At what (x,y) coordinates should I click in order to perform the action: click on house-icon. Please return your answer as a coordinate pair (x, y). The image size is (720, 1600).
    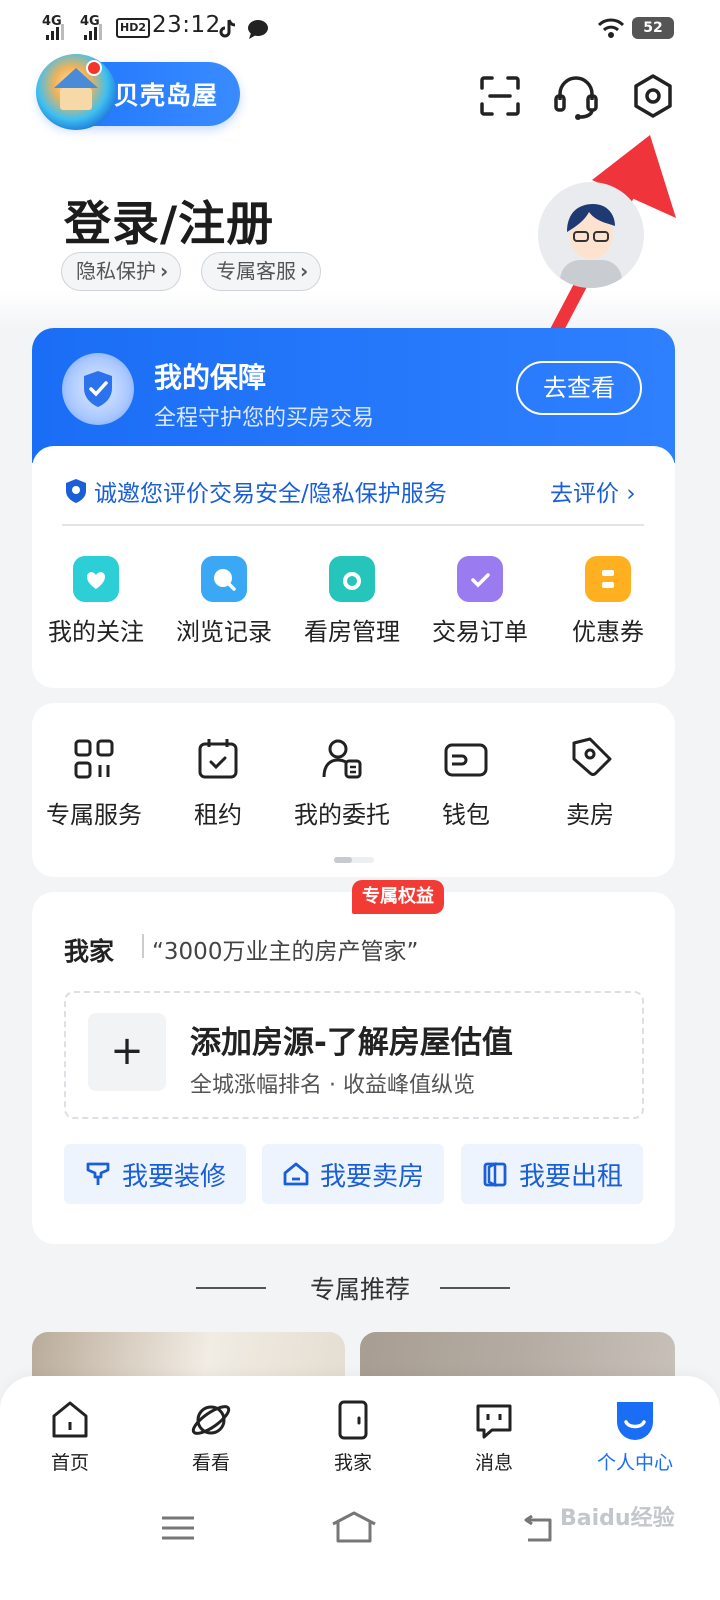
    Looking at the image, I should click on (296, 1174).